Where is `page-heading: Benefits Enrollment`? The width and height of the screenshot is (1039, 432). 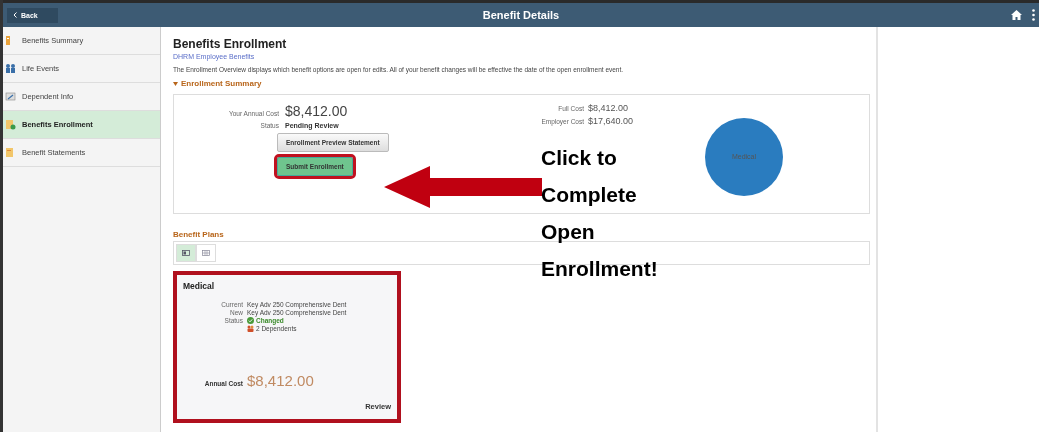
page-heading: Benefits Enrollment is located at coordinates (230, 44).